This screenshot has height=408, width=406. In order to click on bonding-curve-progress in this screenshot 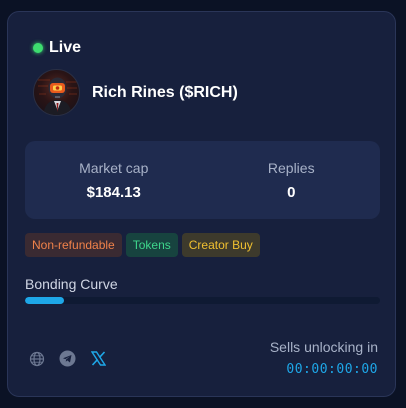, I will do `click(202, 300)`.